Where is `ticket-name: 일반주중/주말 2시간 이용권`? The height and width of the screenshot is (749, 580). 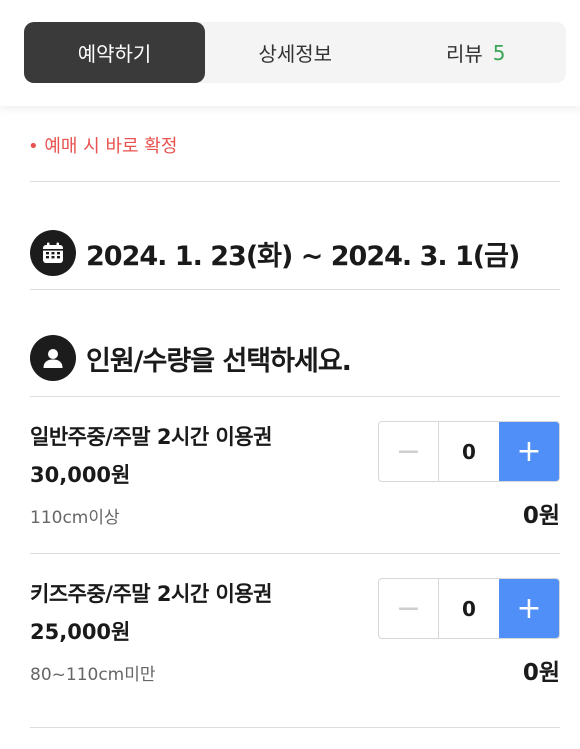
ticket-name: 일반주중/주말 2시간 이용권 is located at coordinates (151, 437).